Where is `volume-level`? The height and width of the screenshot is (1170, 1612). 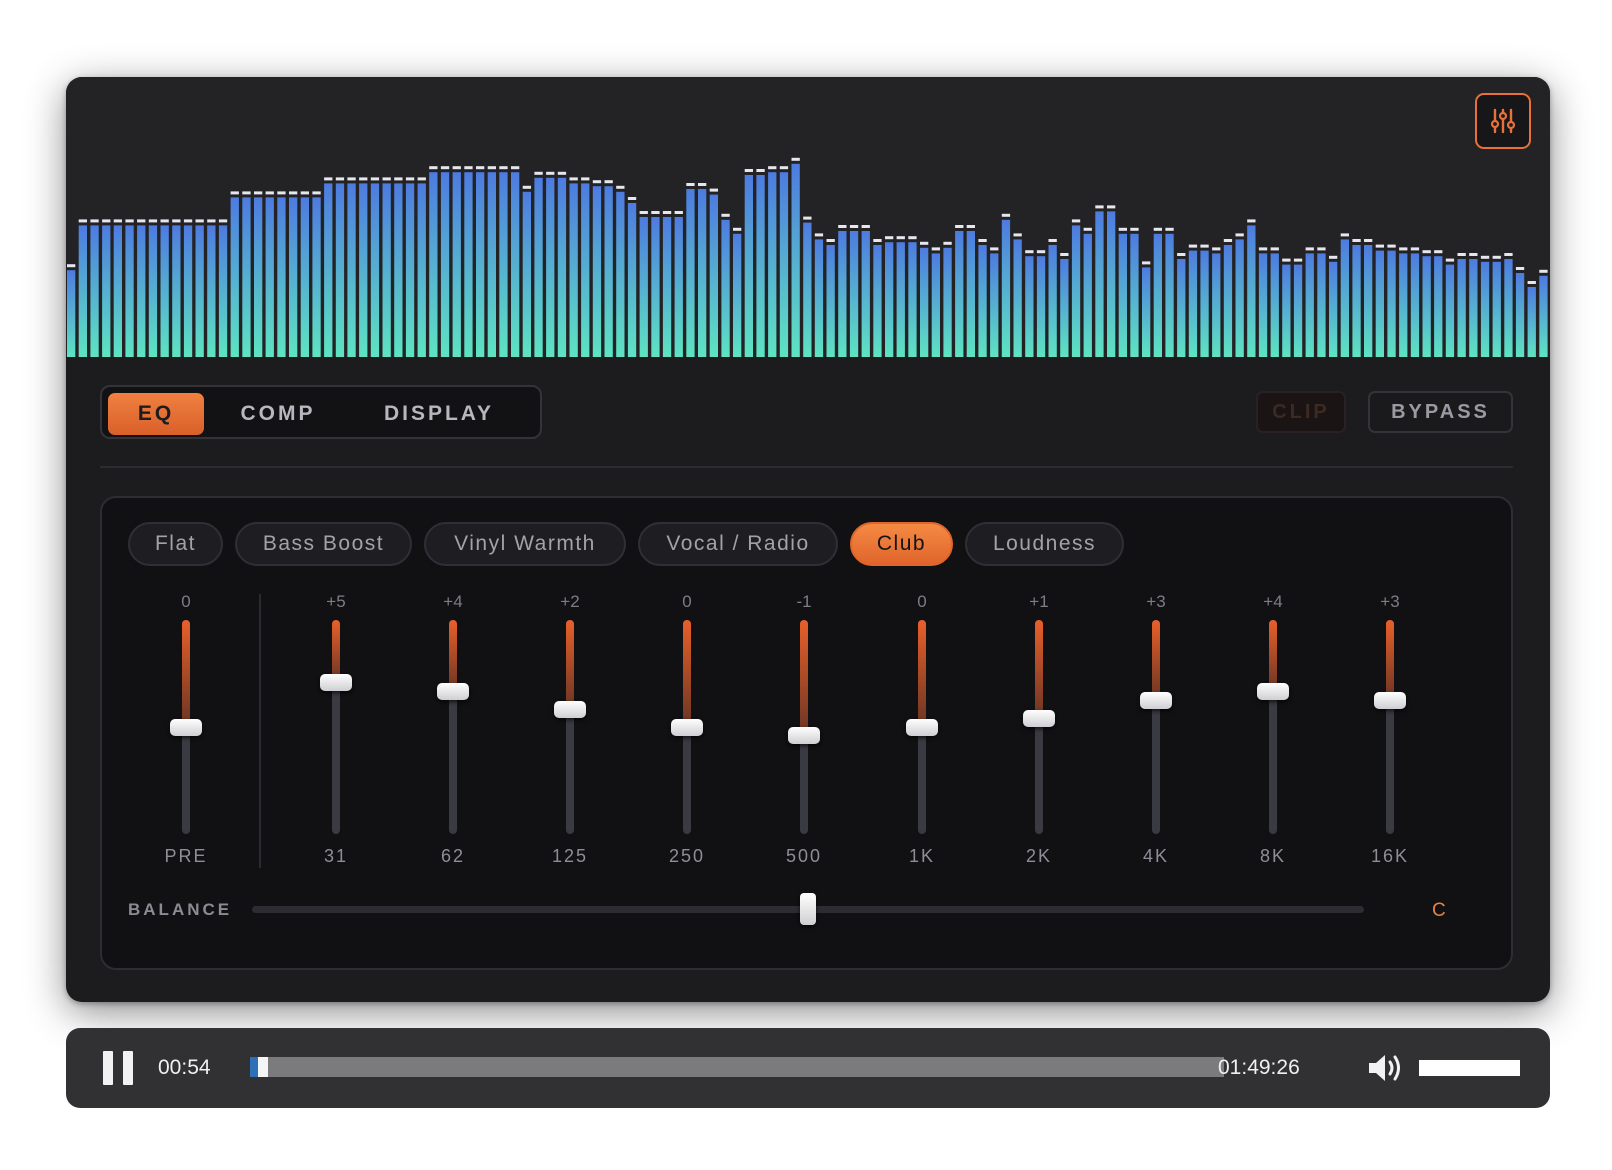 volume-level is located at coordinates (1469, 1068).